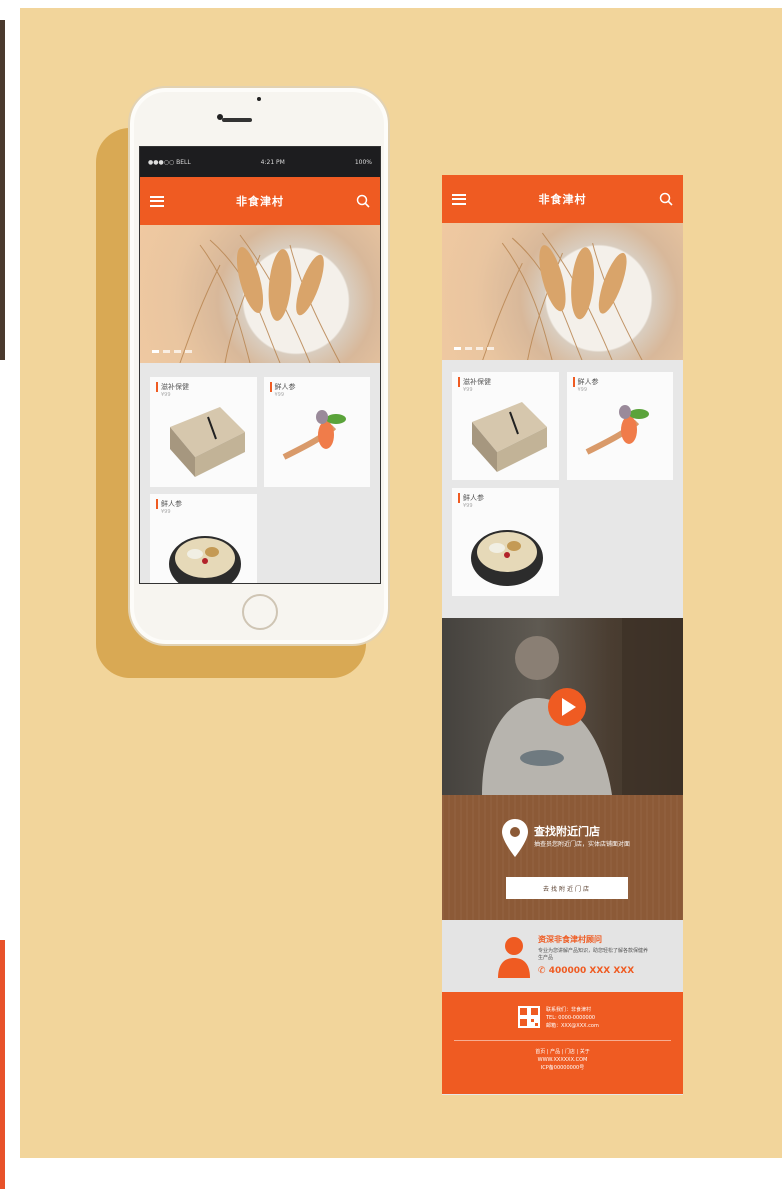 The height and width of the screenshot is (1189, 782). Describe the element at coordinates (569, 1010) in the screenshot. I see `footer-company: 联系我们：非食津村` at that location.